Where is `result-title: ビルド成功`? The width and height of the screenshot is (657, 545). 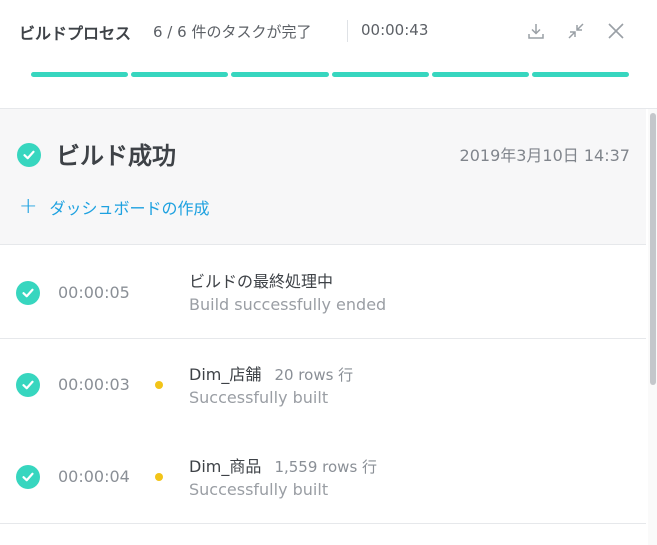 result-title: ビルド成功 is located at coordinates (116, 156).